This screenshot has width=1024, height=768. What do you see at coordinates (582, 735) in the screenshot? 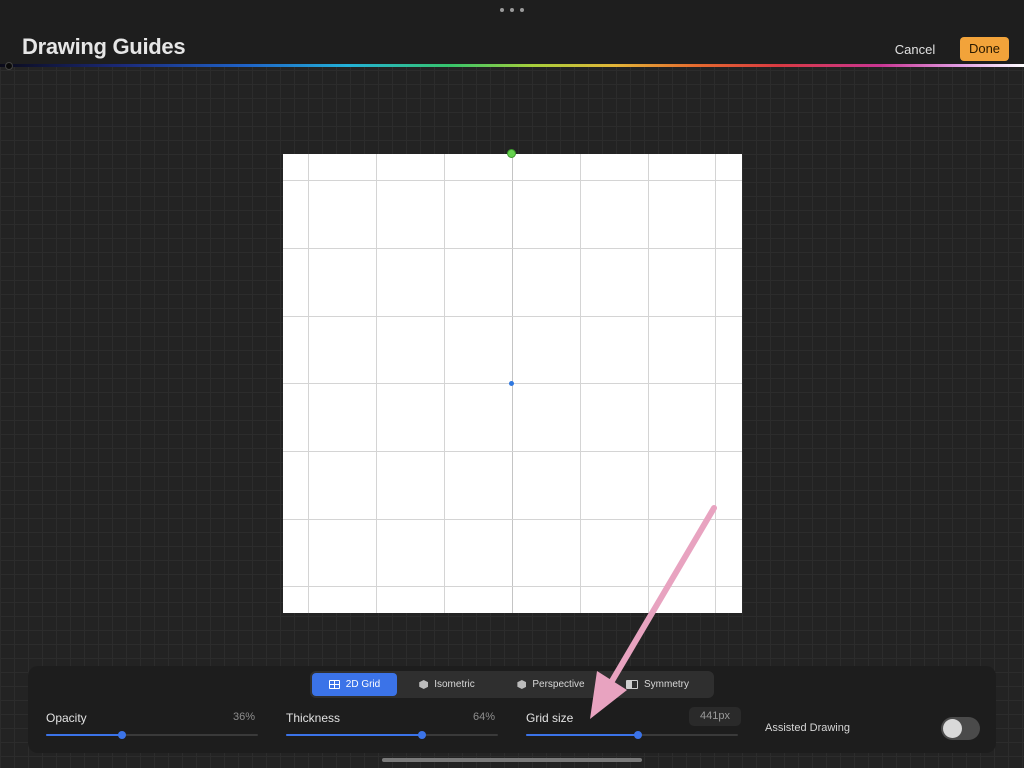
I see `grid-size-slider-fill` at bounding box center [582, 735].